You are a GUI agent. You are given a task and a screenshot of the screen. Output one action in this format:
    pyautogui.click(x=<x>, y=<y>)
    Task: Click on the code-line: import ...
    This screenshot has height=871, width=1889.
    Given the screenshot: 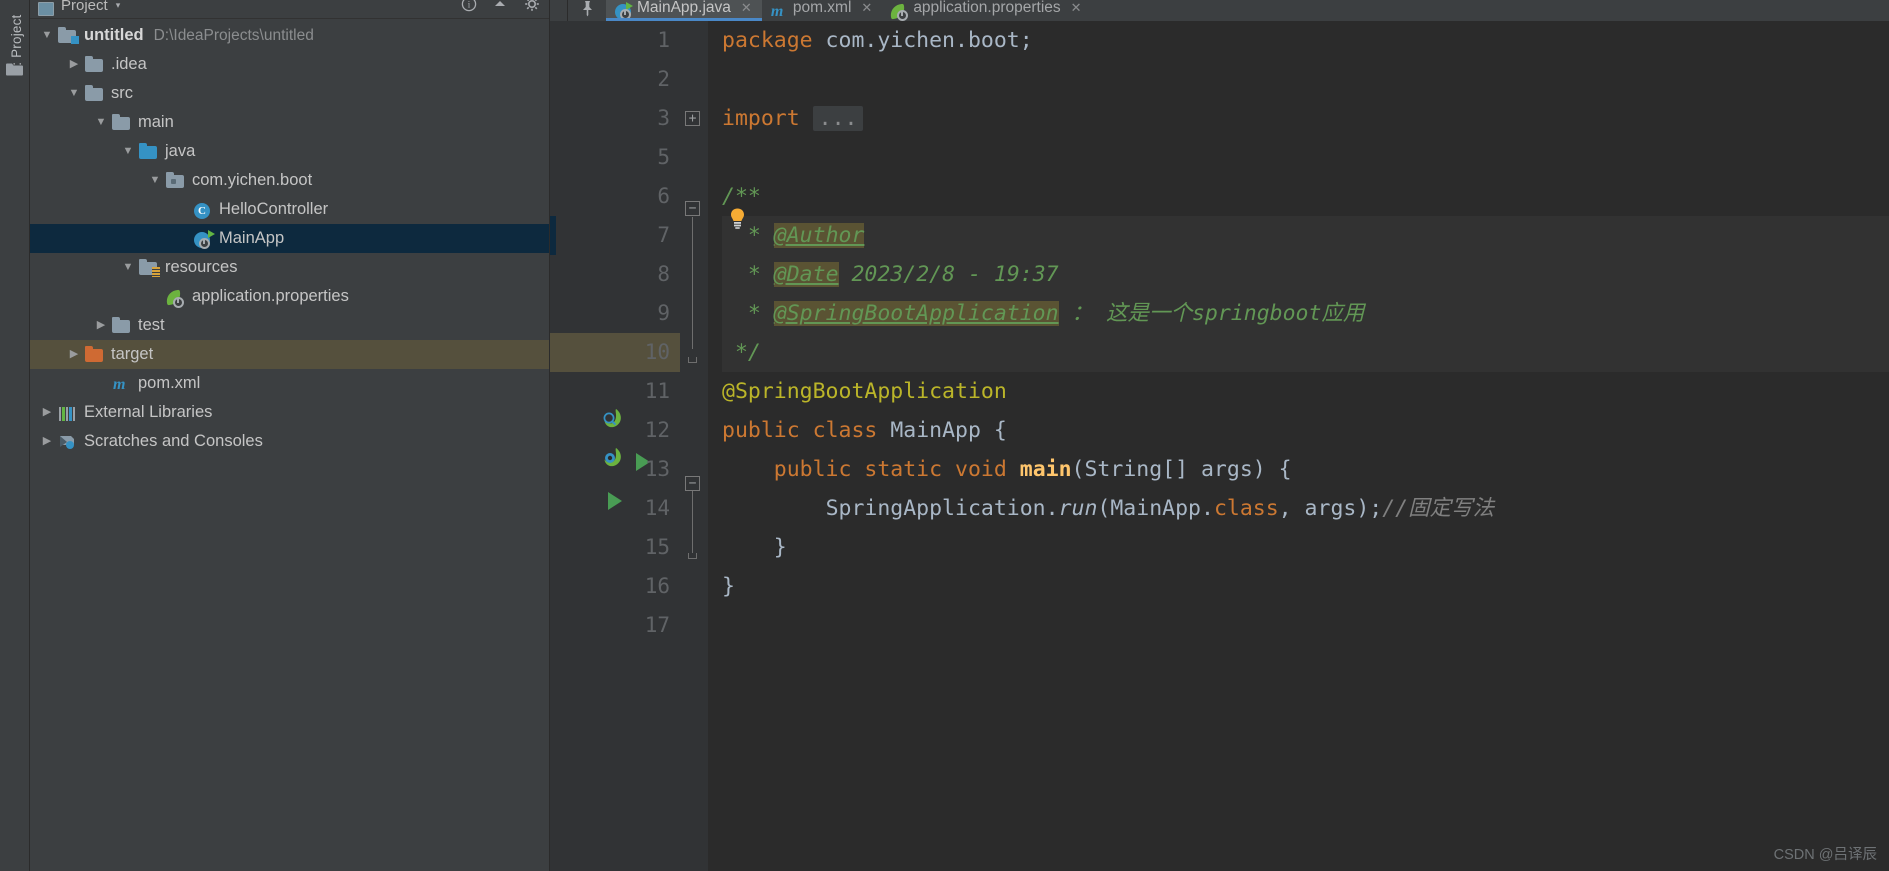 What is the action you would take?
    pyautogui.click(x=1305, y=118)
    